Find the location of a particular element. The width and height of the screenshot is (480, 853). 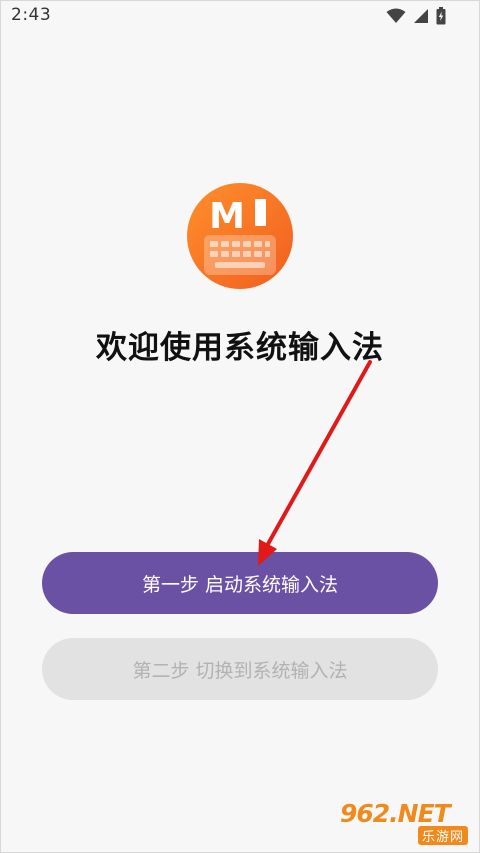

watermark-main: 962.NET is located at coordinates (395, 813).